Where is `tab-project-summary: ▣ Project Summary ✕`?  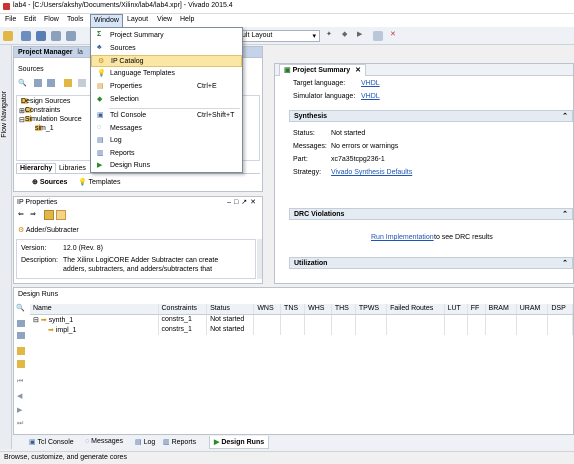 tab-project-summary: ▣ Project Summary ✕ is located at coordinates (322, 70).